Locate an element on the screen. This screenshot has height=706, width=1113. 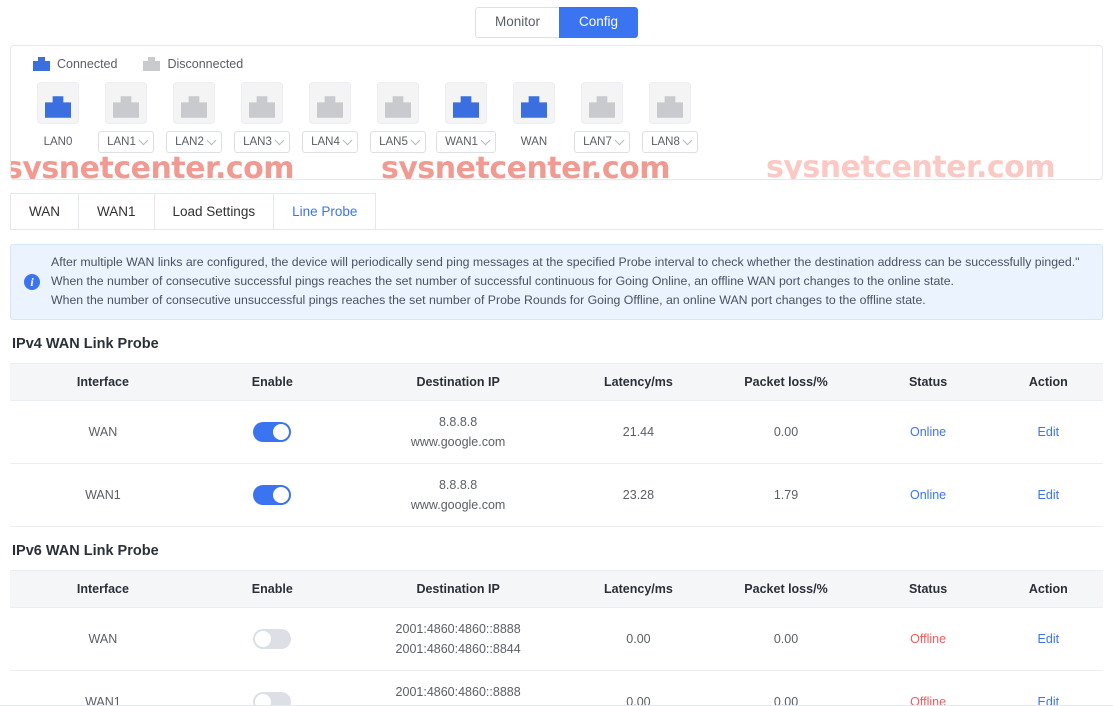
port-label-lan3: LAN3 is located at coordinates (262, 142).